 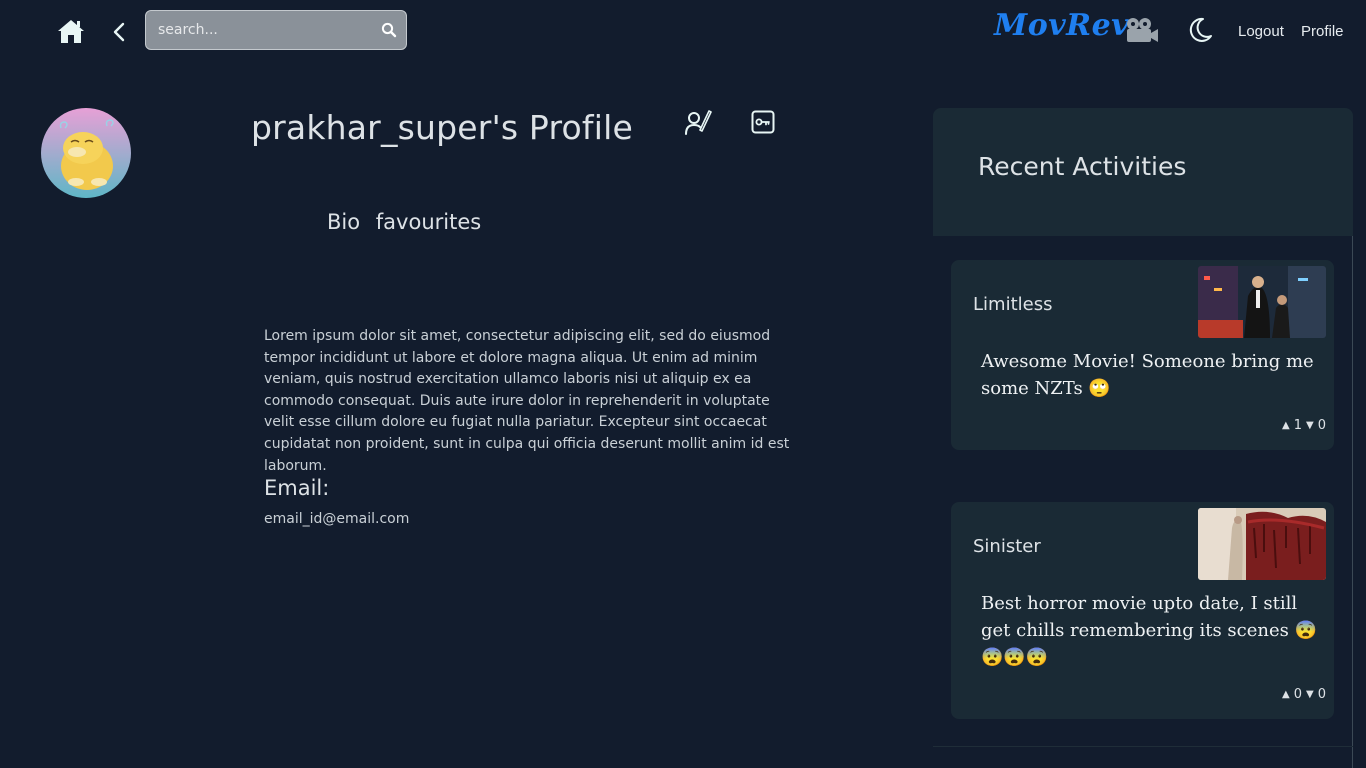 I want to click on upvote-count: 1, so click(x=1298, y=425).